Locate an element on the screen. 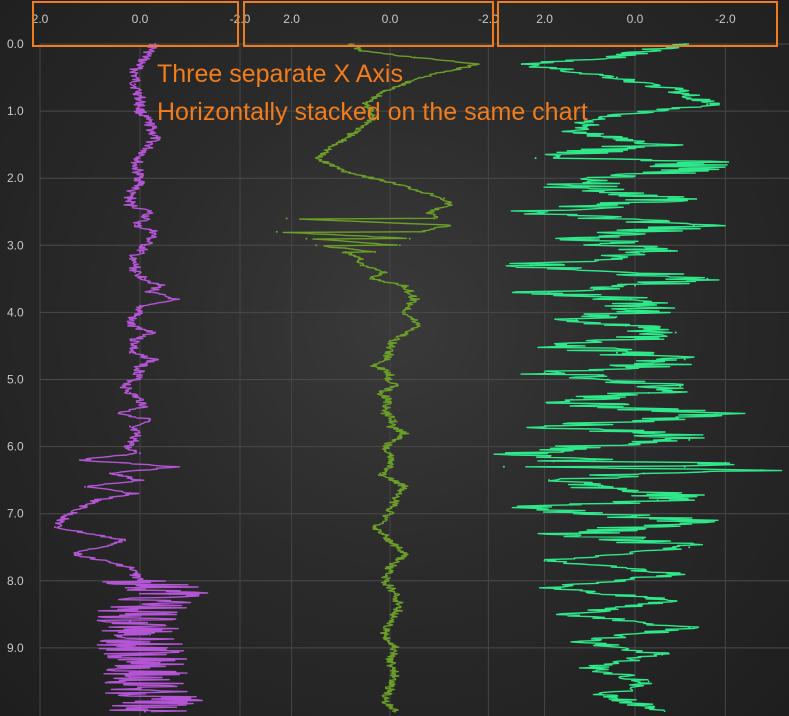 The image size is (789, 716). y-tick-label: 3.0 is located at coordinates (15, 245).